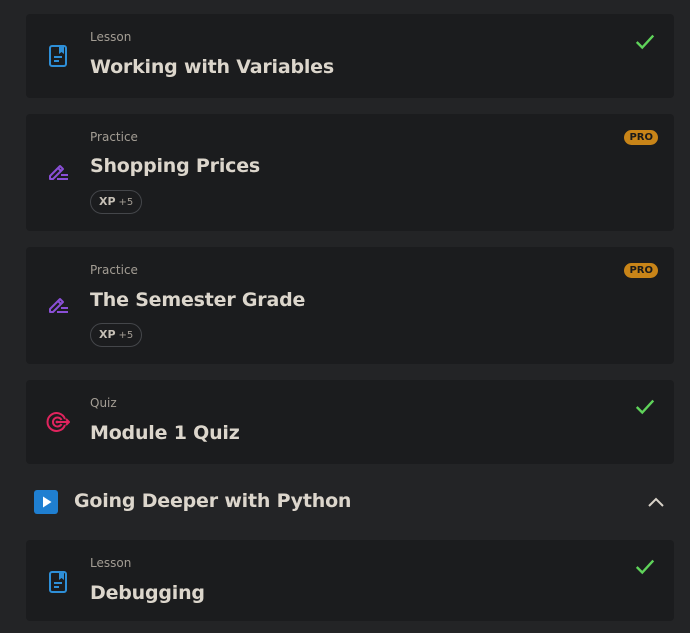 The height and width of the screenshot is (633, 690). What do you see at coordinates (212, 67) in the screenshot?
I see `item-title: Working with Variables` at bounding box center [212, 67].